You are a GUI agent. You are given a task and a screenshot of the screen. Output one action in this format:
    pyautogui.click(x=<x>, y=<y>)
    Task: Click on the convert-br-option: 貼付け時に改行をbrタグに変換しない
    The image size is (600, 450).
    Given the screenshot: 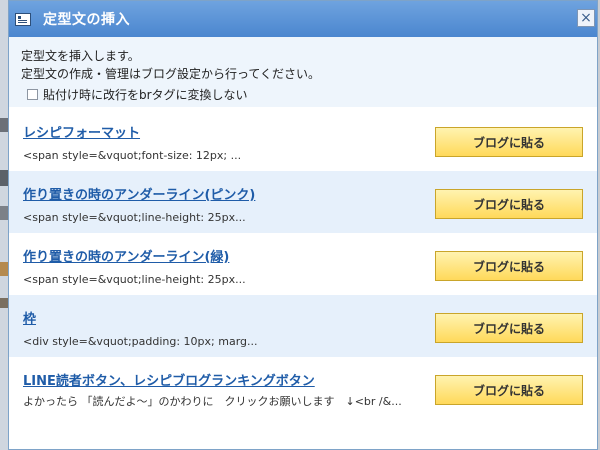 What is the action you would take?
    pyautogui.click(x=137, y=94)
    